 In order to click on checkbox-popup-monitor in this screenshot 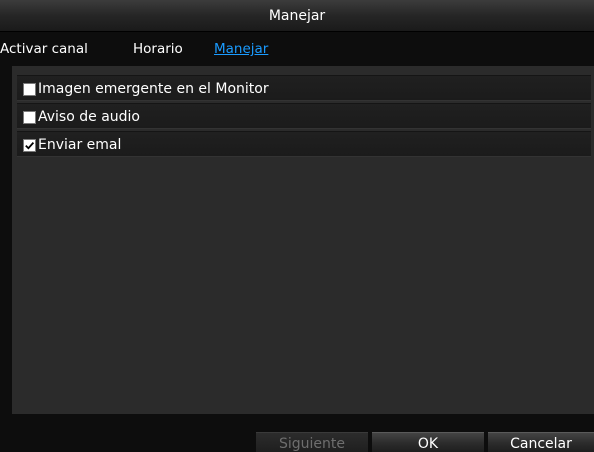, I will do `click(29, 89)`.